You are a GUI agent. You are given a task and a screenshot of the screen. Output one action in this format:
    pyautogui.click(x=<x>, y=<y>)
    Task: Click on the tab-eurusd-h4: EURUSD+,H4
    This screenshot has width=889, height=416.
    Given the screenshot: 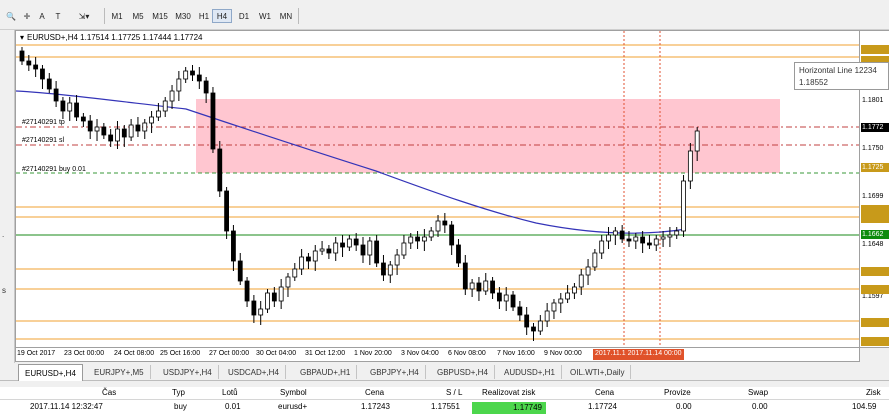 What is the action you would take?
    pyautogui.click(x=50, y=372)
    